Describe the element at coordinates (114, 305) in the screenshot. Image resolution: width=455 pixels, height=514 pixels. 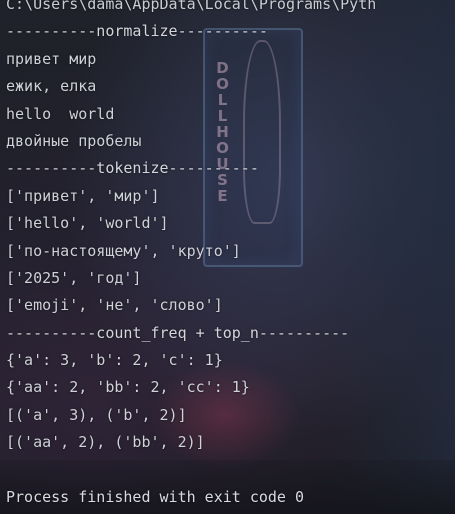
I see `console-output-line: ['emoji', 'не', 'слово']` at that location.